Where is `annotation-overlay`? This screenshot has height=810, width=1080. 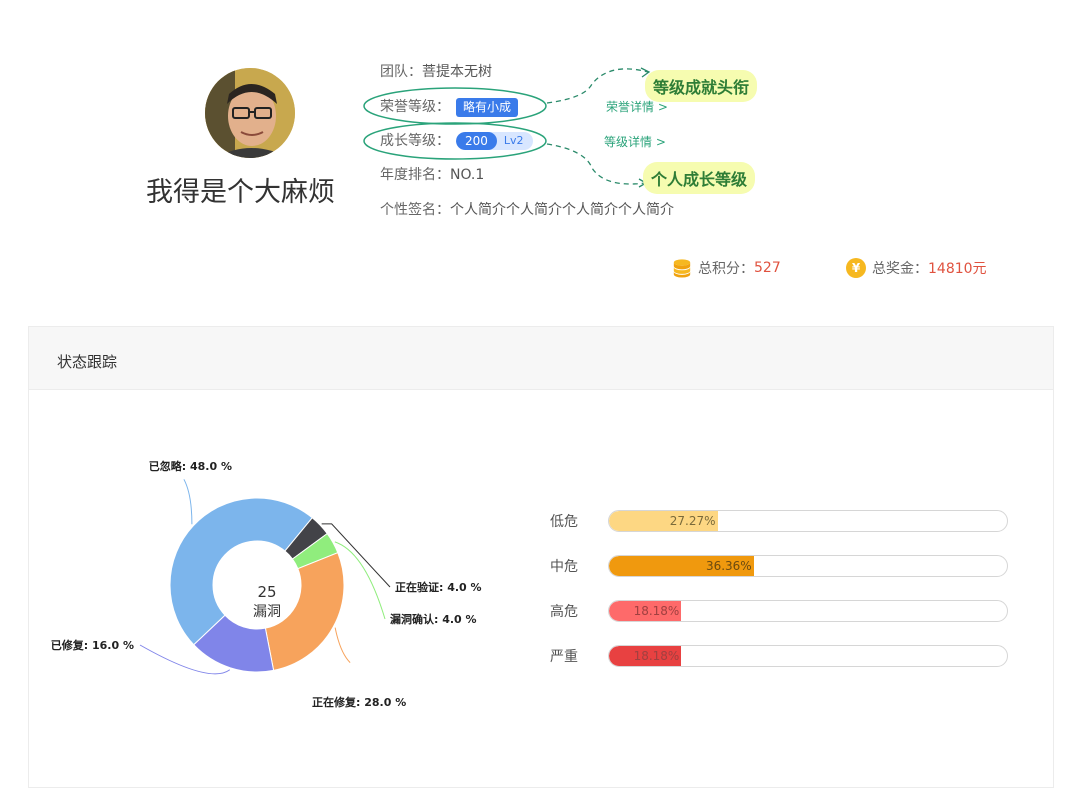 annotation-overlay is located at coordinates (507, 127).